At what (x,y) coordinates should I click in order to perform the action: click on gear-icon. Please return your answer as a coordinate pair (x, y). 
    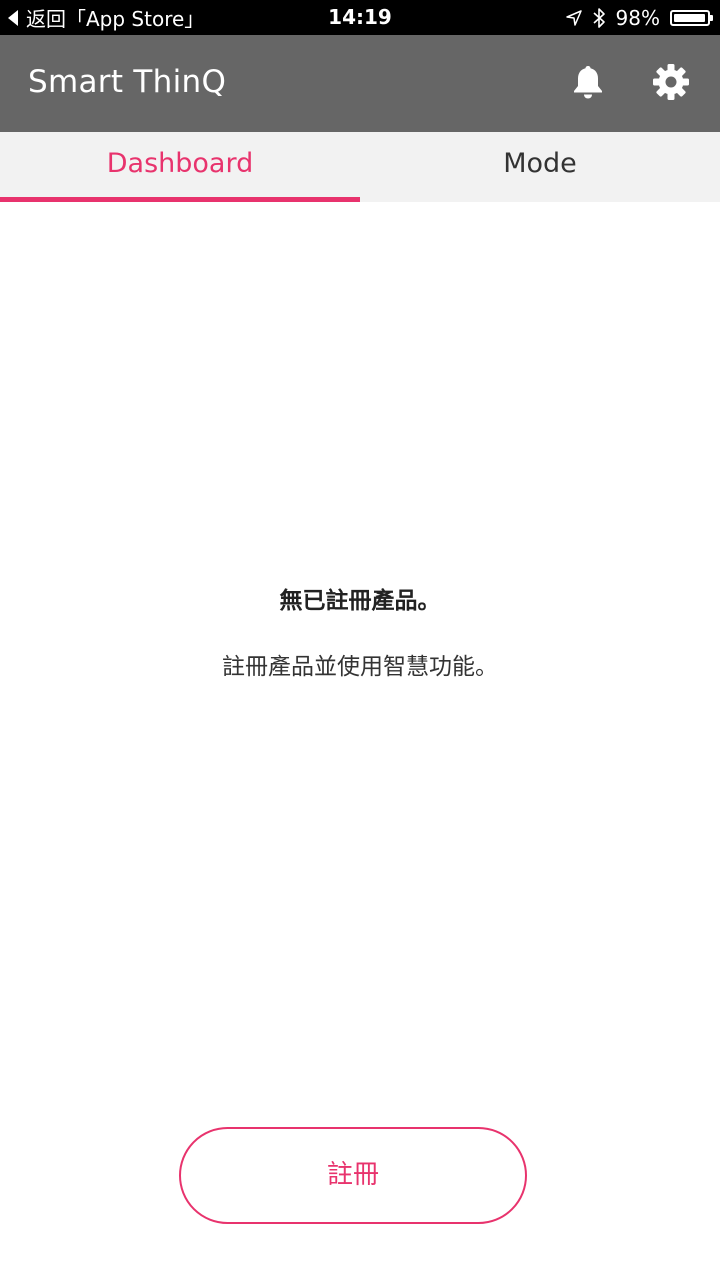
    Looking at the image, I should click on (671, 84).